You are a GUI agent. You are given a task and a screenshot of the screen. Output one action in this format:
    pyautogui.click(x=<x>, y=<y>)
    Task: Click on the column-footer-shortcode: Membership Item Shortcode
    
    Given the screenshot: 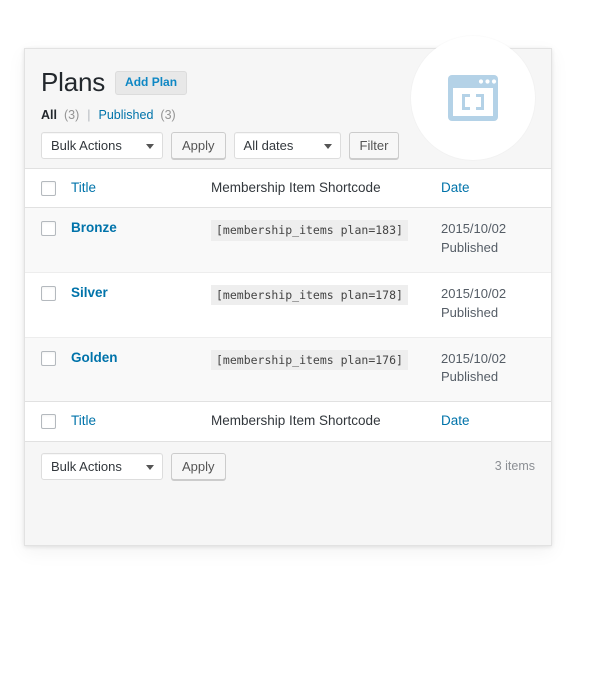 What is the action you would take?
    pyautogui.click(x=326, y=421)
    